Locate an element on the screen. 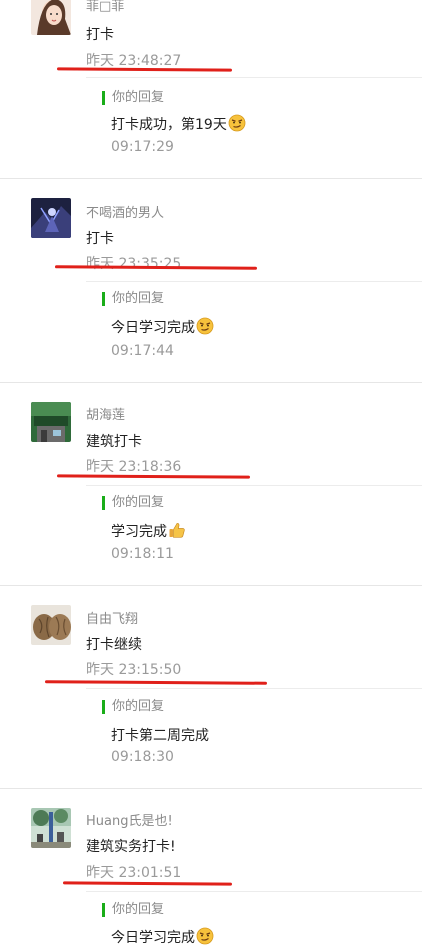 The width and height of the screenshot is (422, 949). reply-text: 打卡成功，第19天 is located at coordinates (178, 125).